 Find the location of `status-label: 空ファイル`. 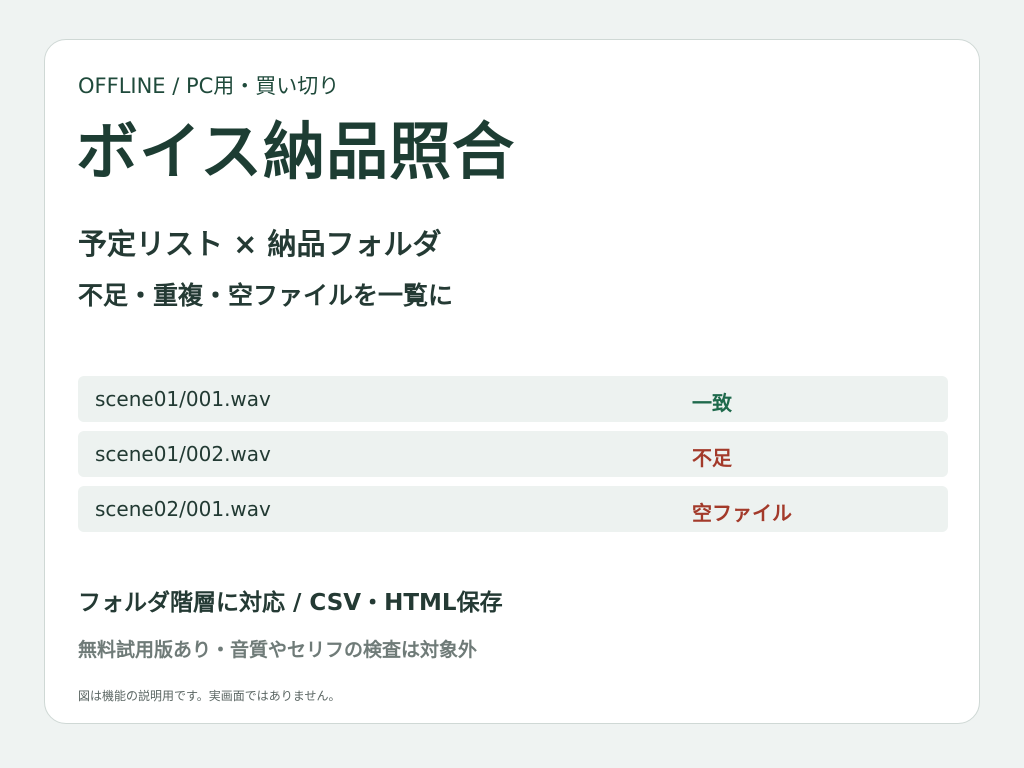

status-label: 空ファイル is located at coordinates (742, 513).